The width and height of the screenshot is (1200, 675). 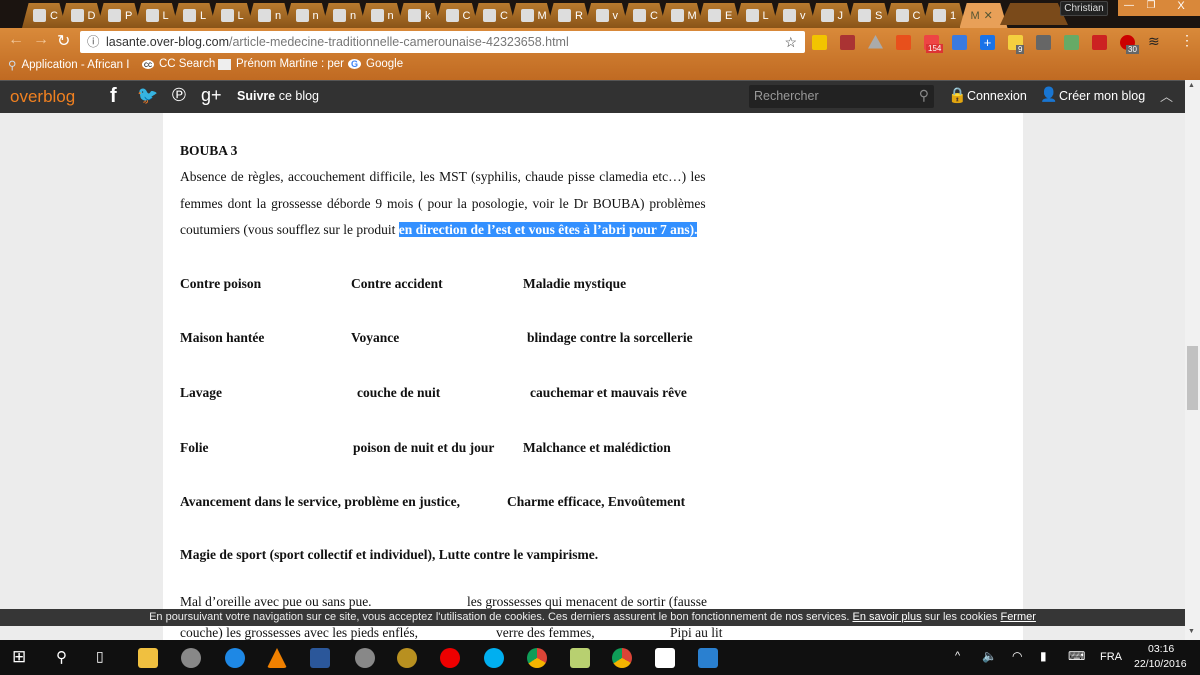 I want to click on collapse-chevron-icon: ︿, so click(x=1166, y=95).